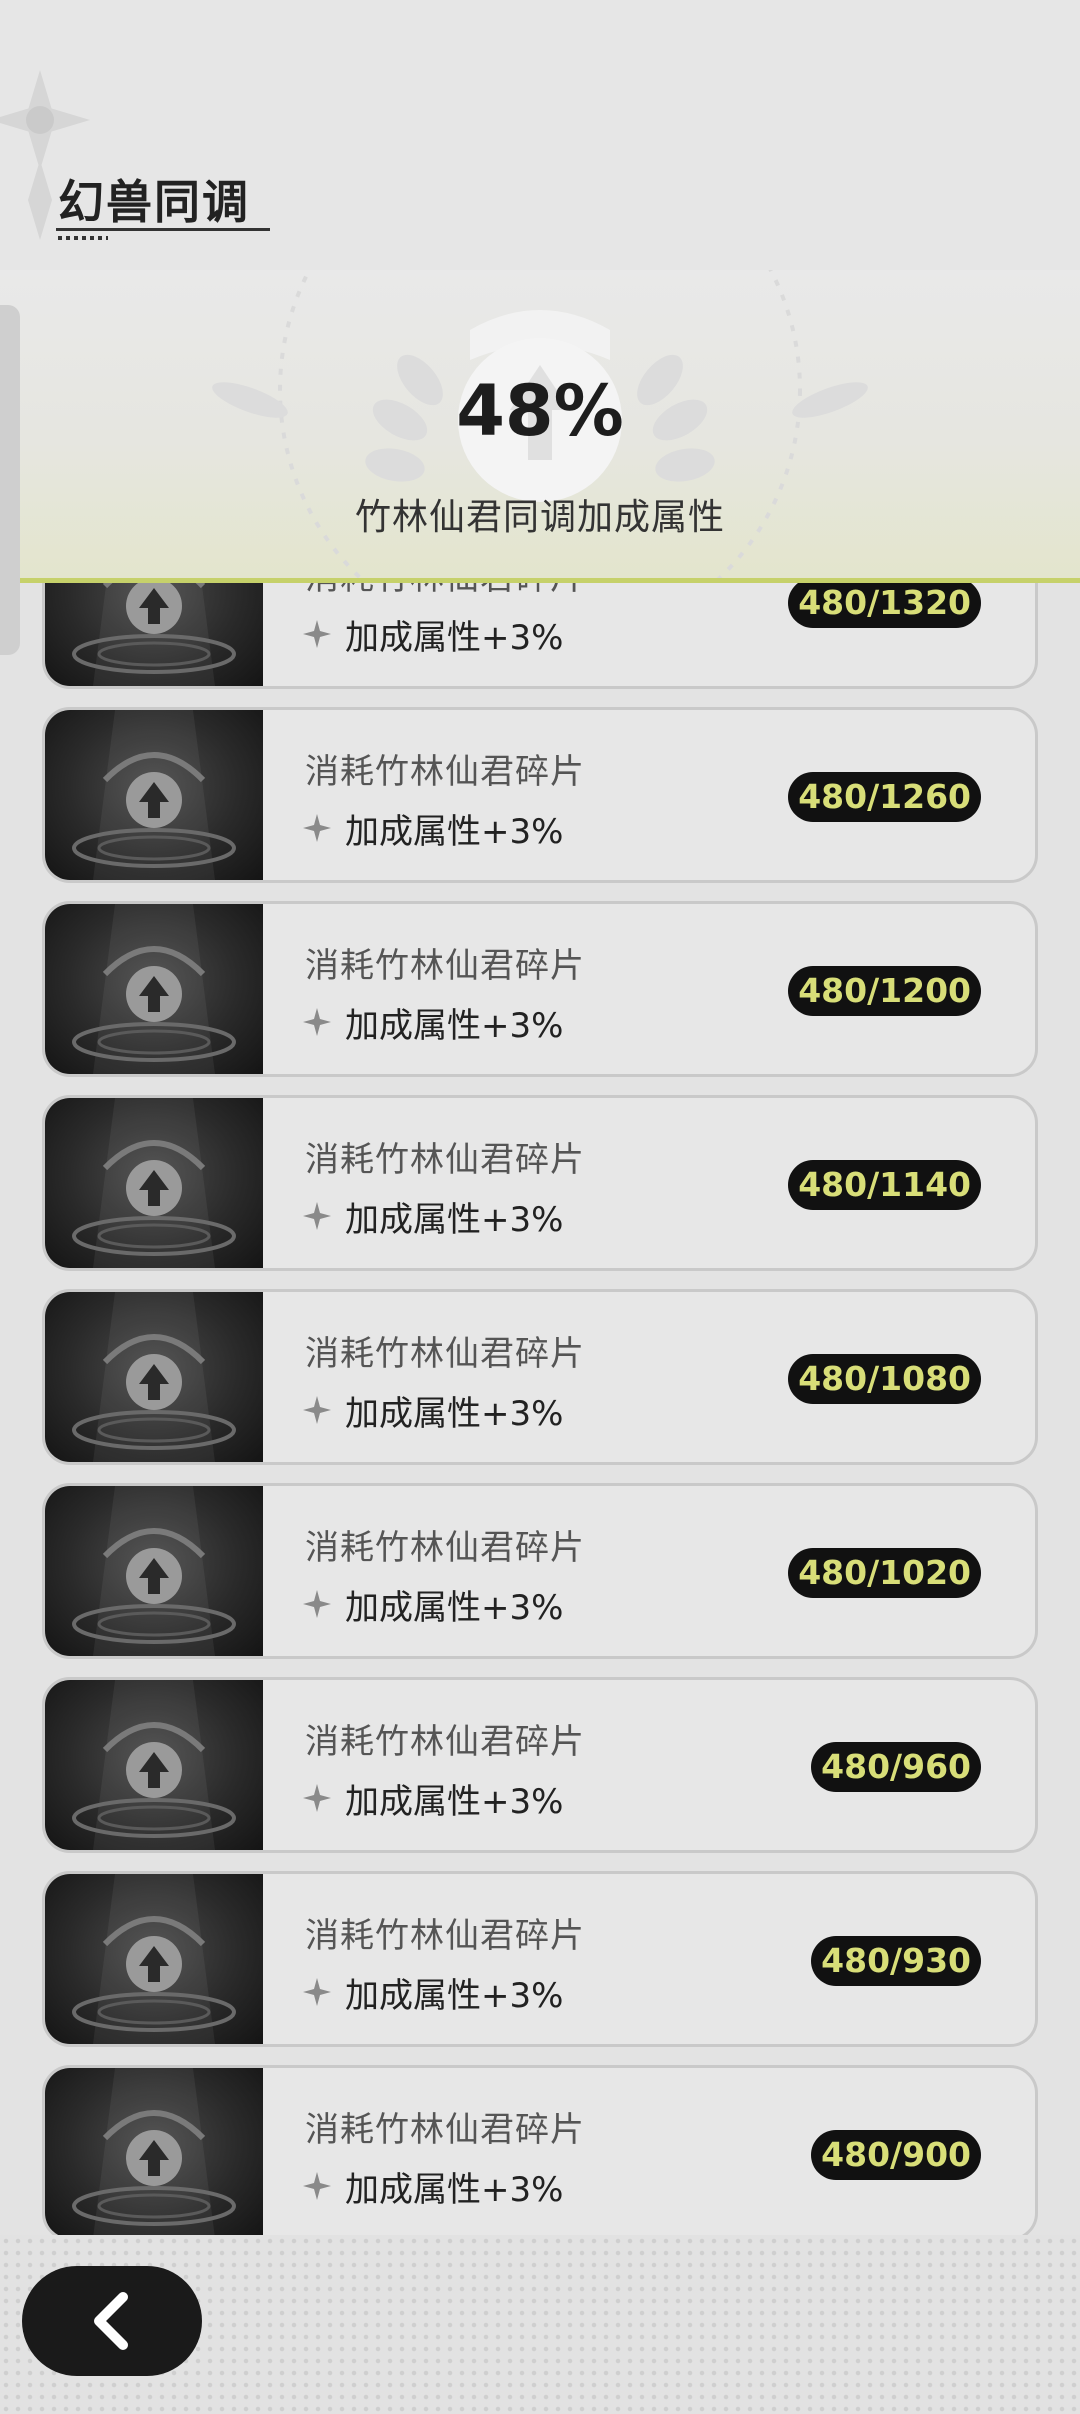 Image resolution: width=1080 pixels, height=2414 pixels. I want to click on shard-count-badge: 480/1140, so click(884, 1185).